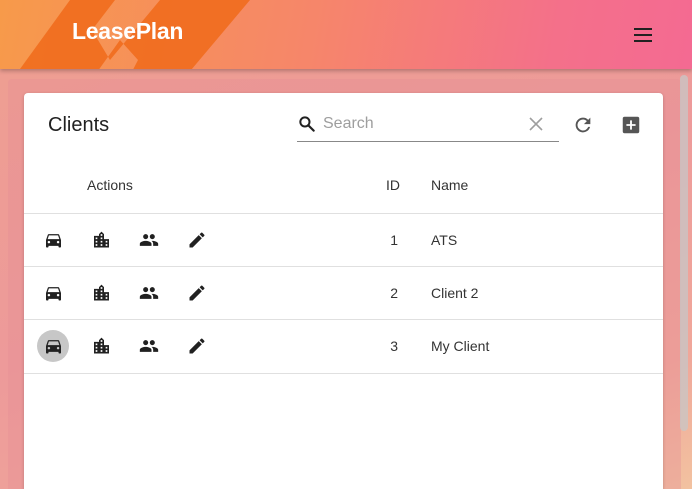 The width and height of the screenshot is (692, 489). What do you see at coordinates (423, 124) in the screenshot?
I see `search-input` at bounding box center [423, 124].